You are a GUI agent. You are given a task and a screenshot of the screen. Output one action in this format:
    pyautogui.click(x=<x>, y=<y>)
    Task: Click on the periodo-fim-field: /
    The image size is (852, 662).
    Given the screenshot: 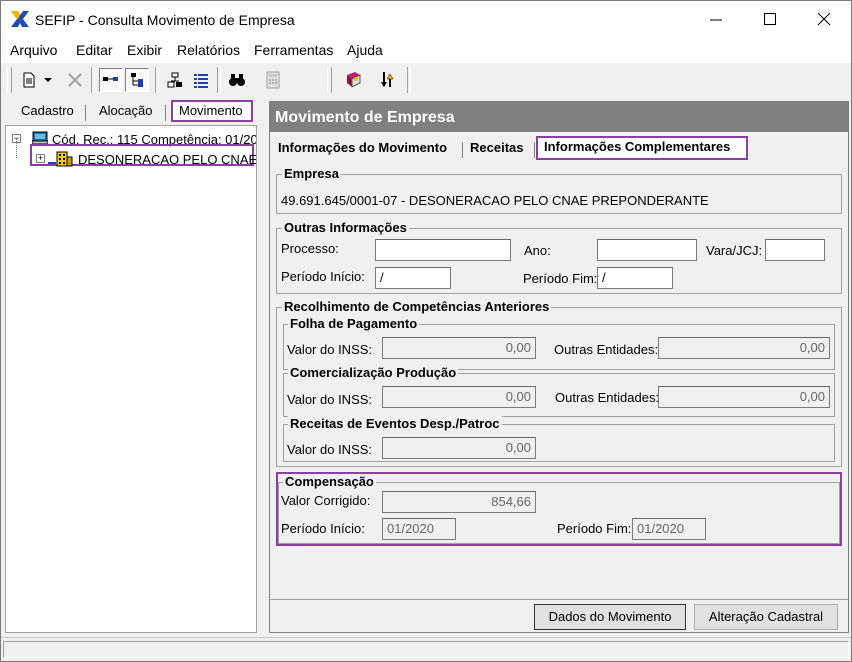 What is the action you would take?
    pyautogui.click(x=635, y=278)
    